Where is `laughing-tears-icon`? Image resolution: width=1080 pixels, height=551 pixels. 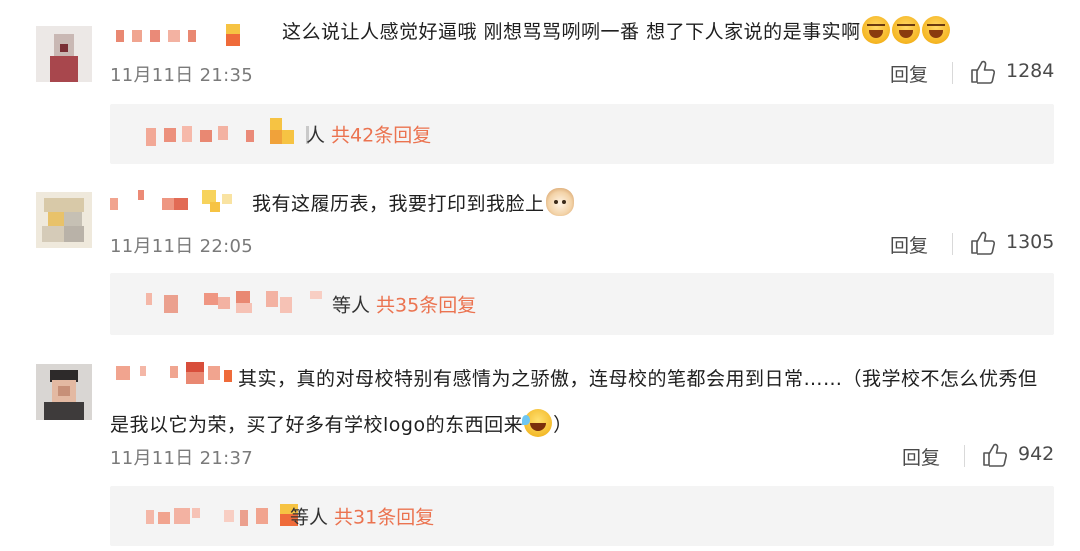
laughing-tears-icon is located at coordinates (537, 423).